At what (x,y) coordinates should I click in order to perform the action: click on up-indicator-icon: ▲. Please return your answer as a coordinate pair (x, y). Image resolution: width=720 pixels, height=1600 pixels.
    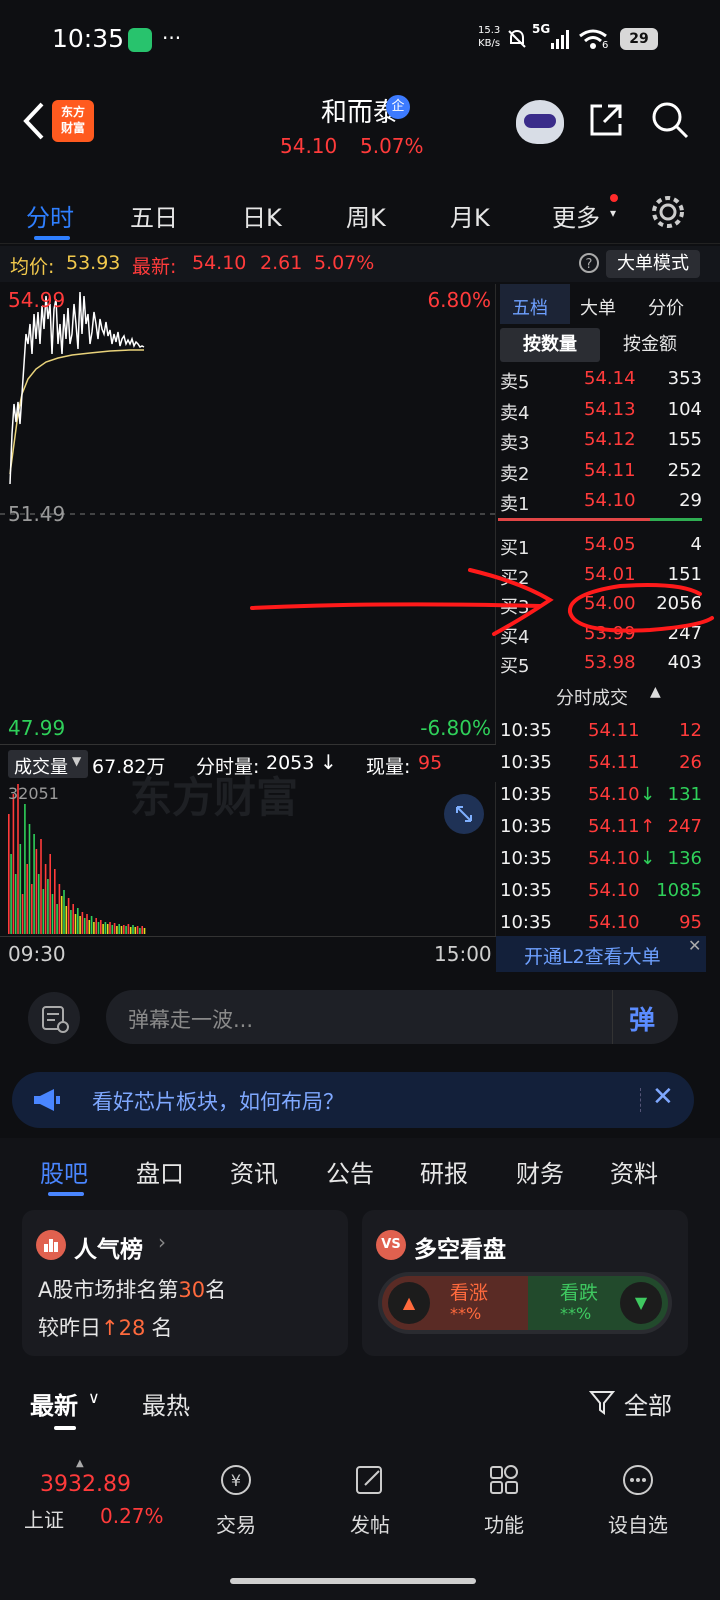
    Looking at the image, I should click on (80, 1463).